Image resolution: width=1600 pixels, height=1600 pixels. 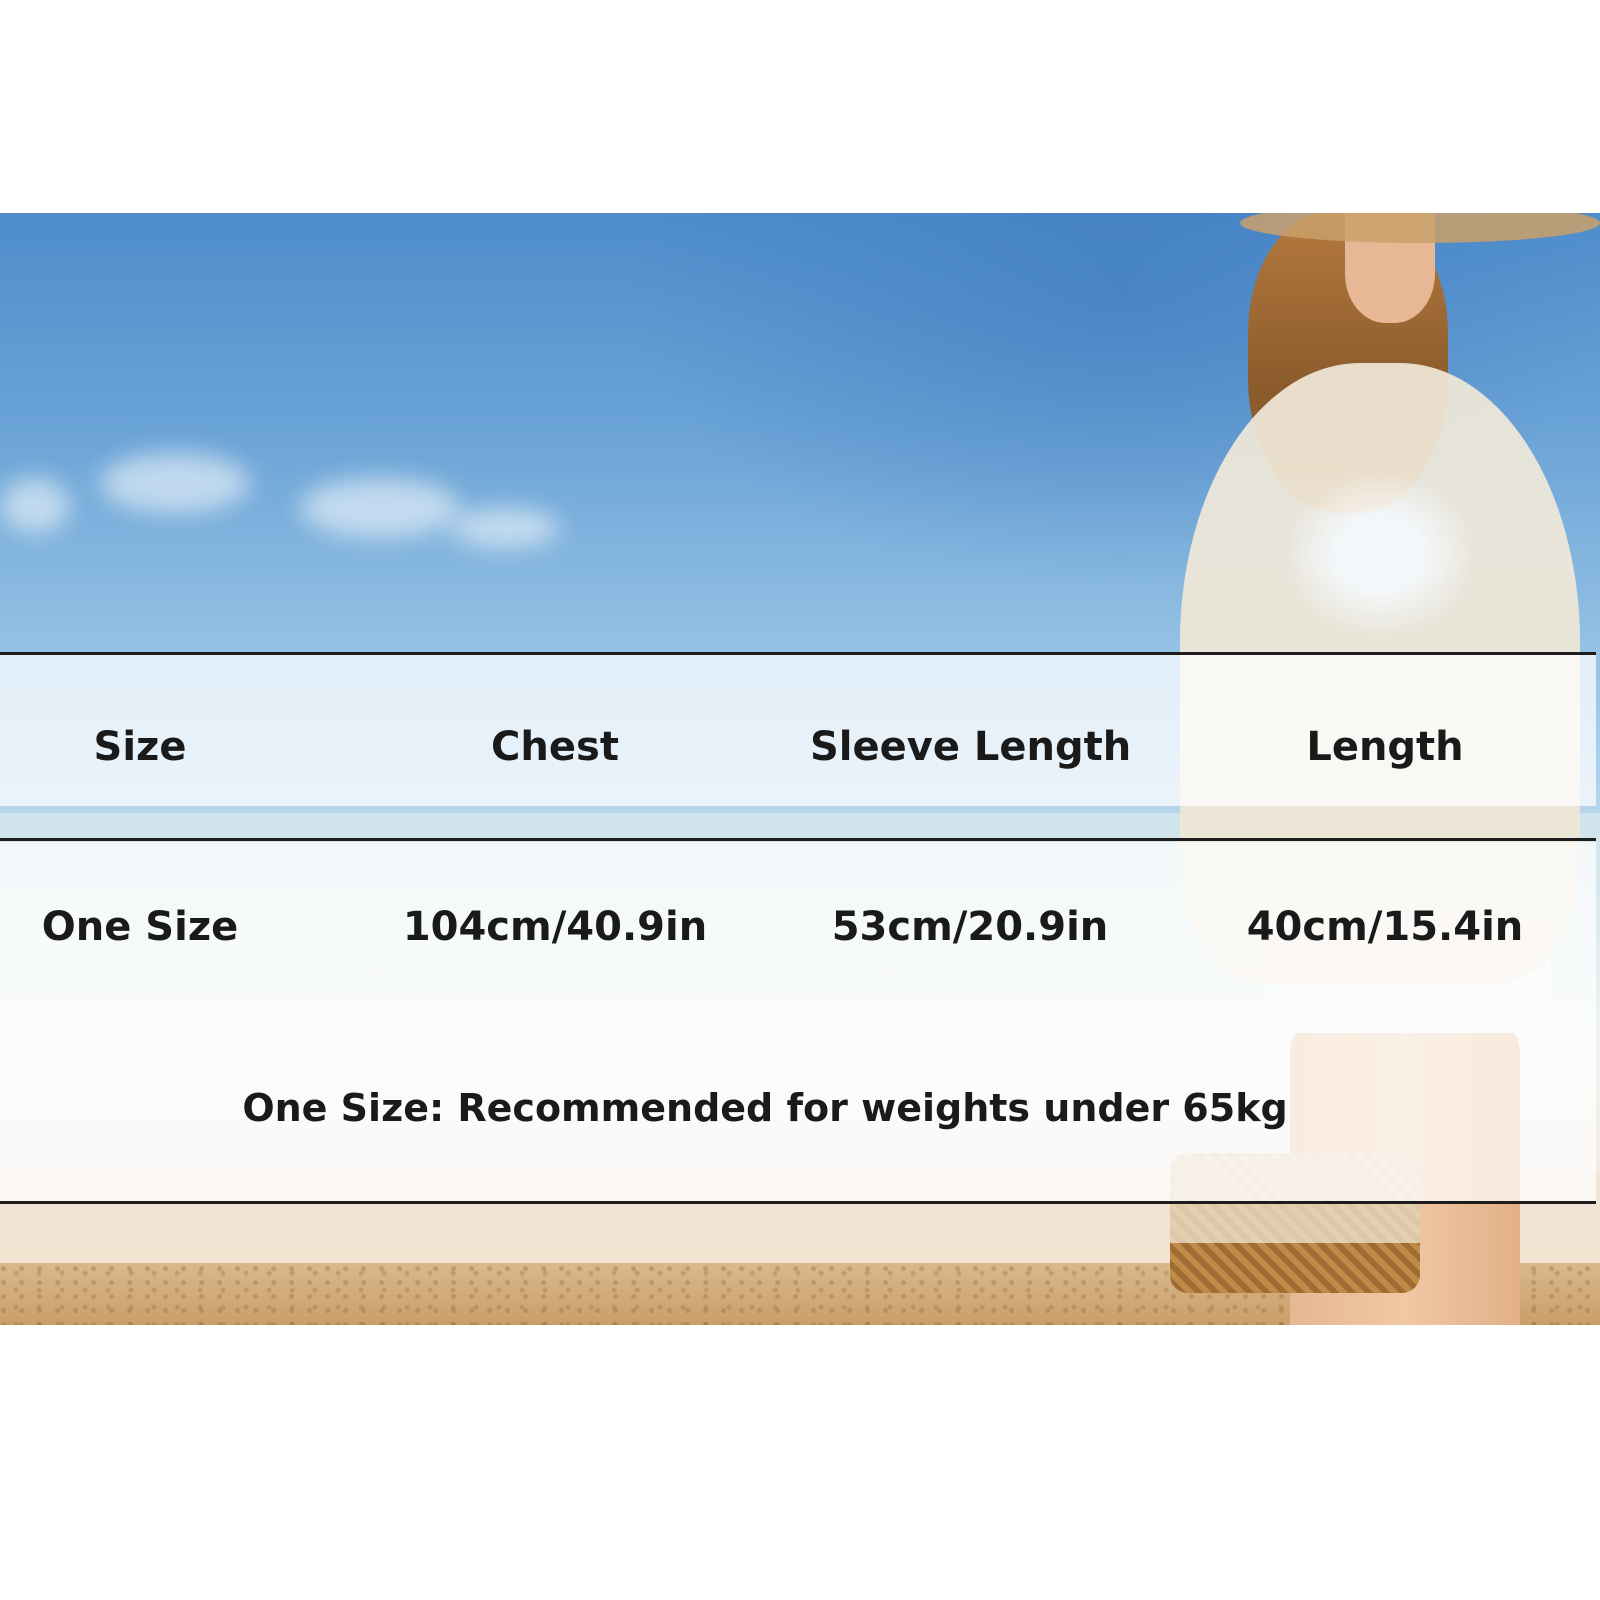 I want to click on cell-length: 40cm/15.4in, so click(x=1385, y=927).